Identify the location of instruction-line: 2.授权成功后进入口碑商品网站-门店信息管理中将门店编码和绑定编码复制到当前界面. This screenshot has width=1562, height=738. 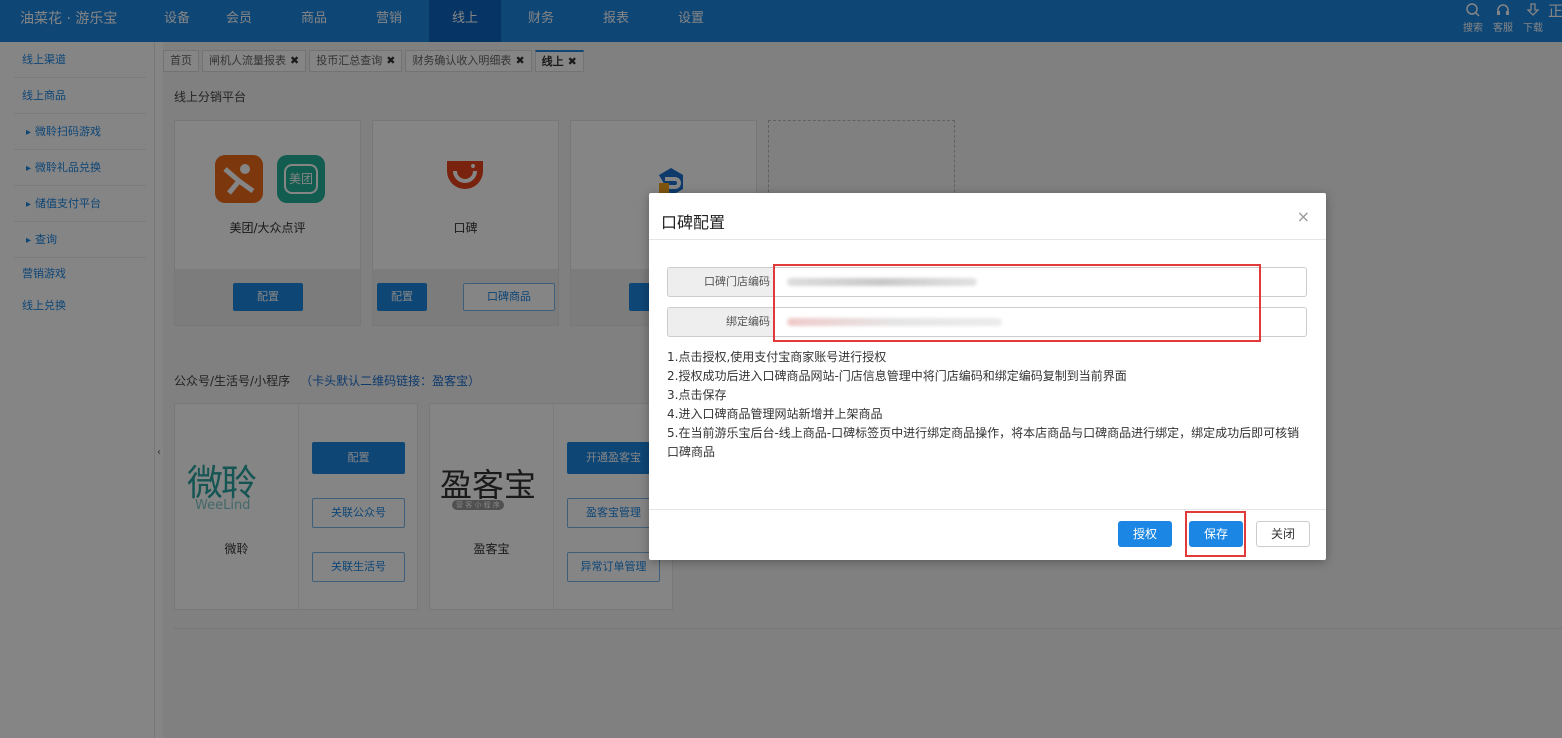
(897, 376).